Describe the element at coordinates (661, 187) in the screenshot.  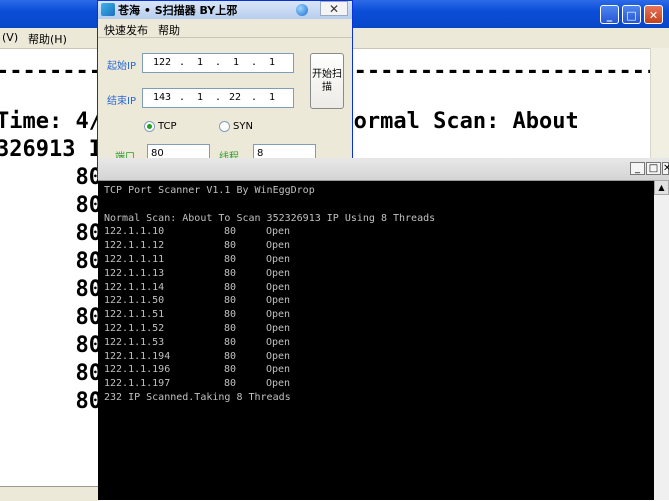
I see `scroll-up-icon: ▲` at that location.